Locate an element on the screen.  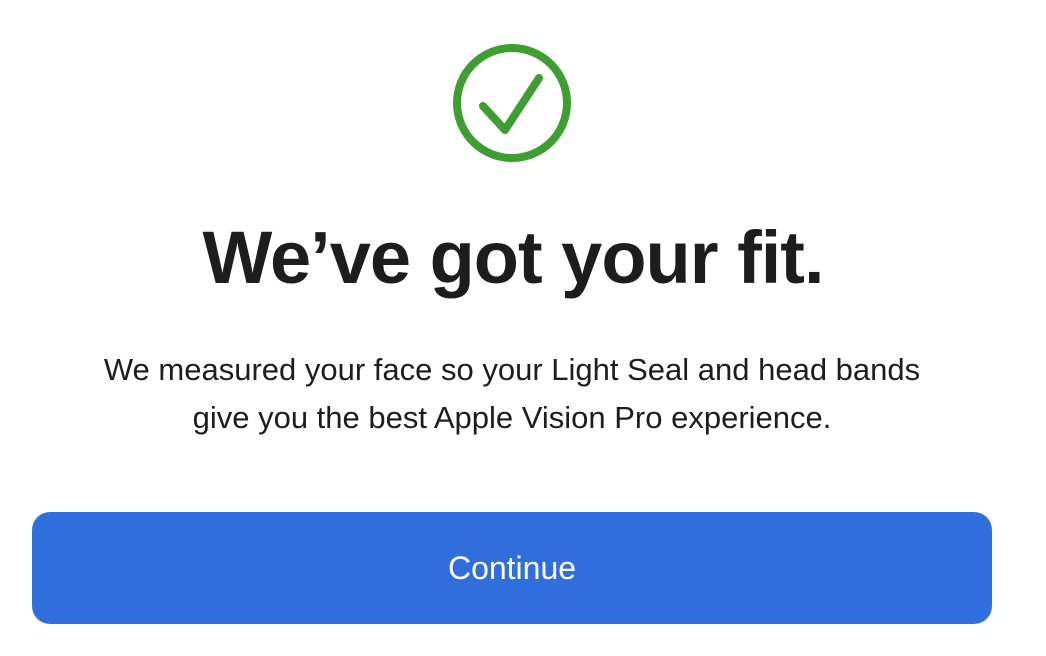
continue-button-label: Continue is located at coordinates (512, 567).